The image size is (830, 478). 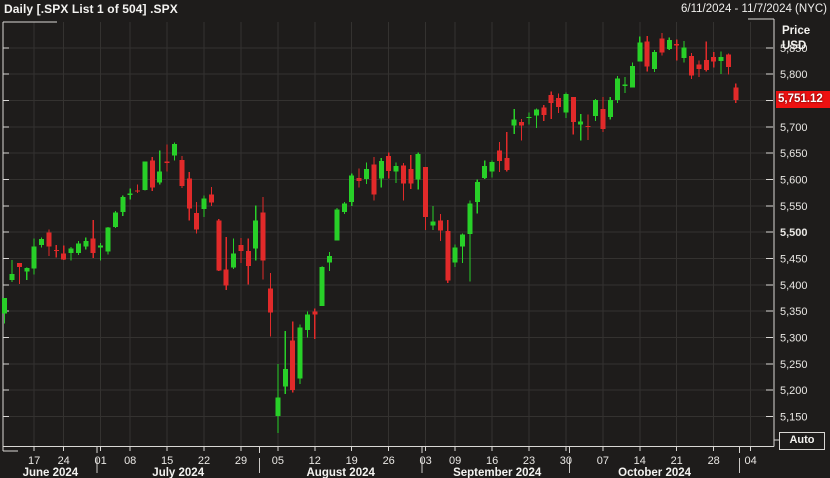 I want to click on price-tick-label: 5,600, so click(x=794, y=181).